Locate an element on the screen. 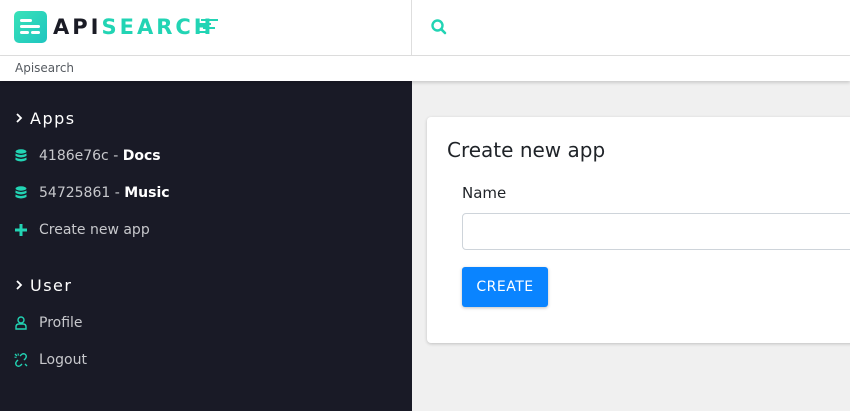  sidebar-section-apps: Apps is located at coordinates (45, 118).